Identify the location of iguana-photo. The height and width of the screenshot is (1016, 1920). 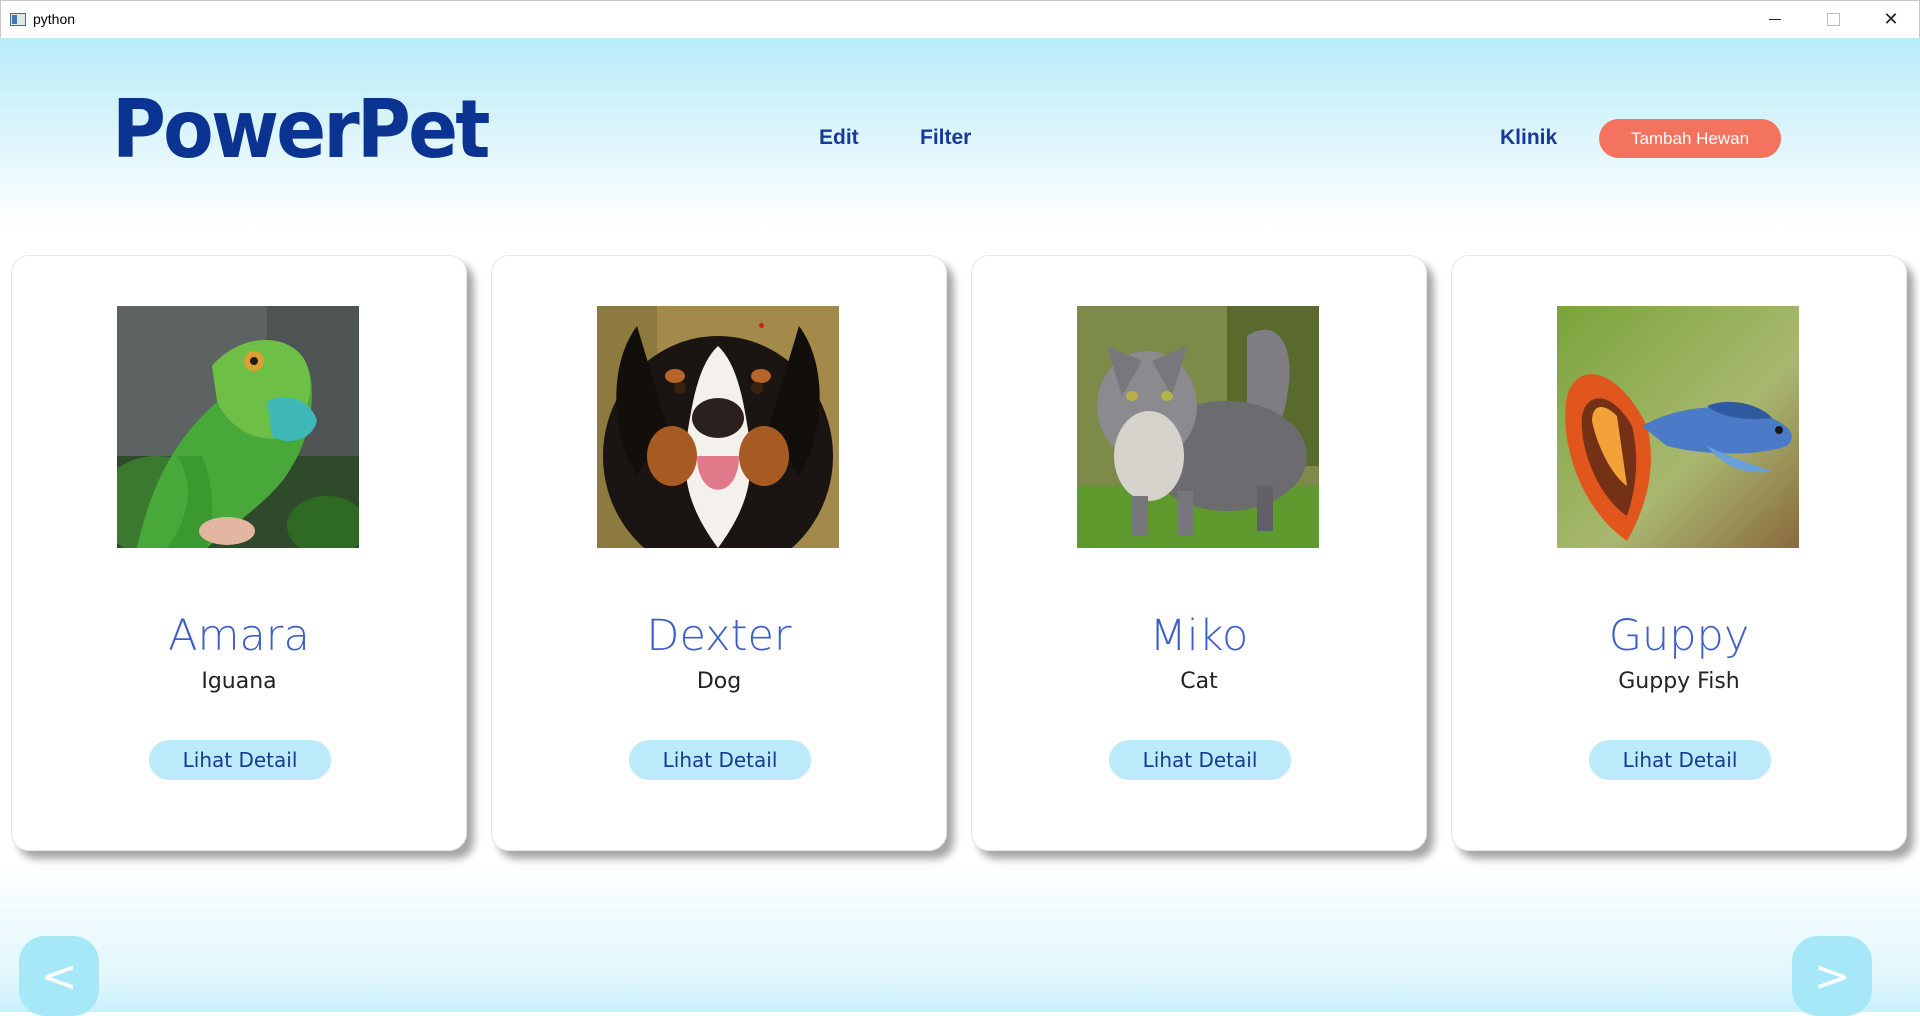
(238, 427).